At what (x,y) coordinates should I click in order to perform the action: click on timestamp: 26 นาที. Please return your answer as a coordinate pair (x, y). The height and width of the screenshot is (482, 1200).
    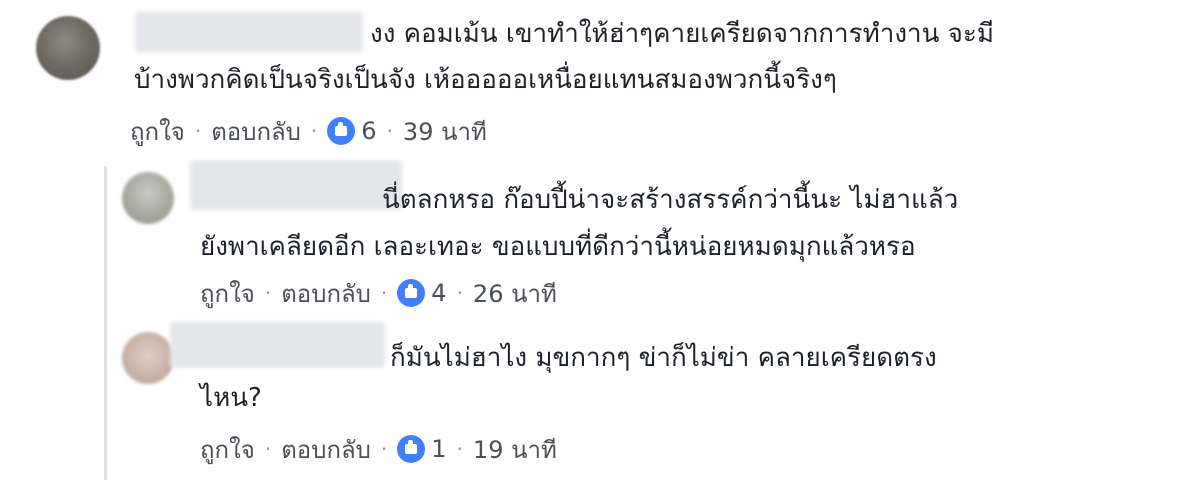
    Looking at the image, I should click on (515, 293).